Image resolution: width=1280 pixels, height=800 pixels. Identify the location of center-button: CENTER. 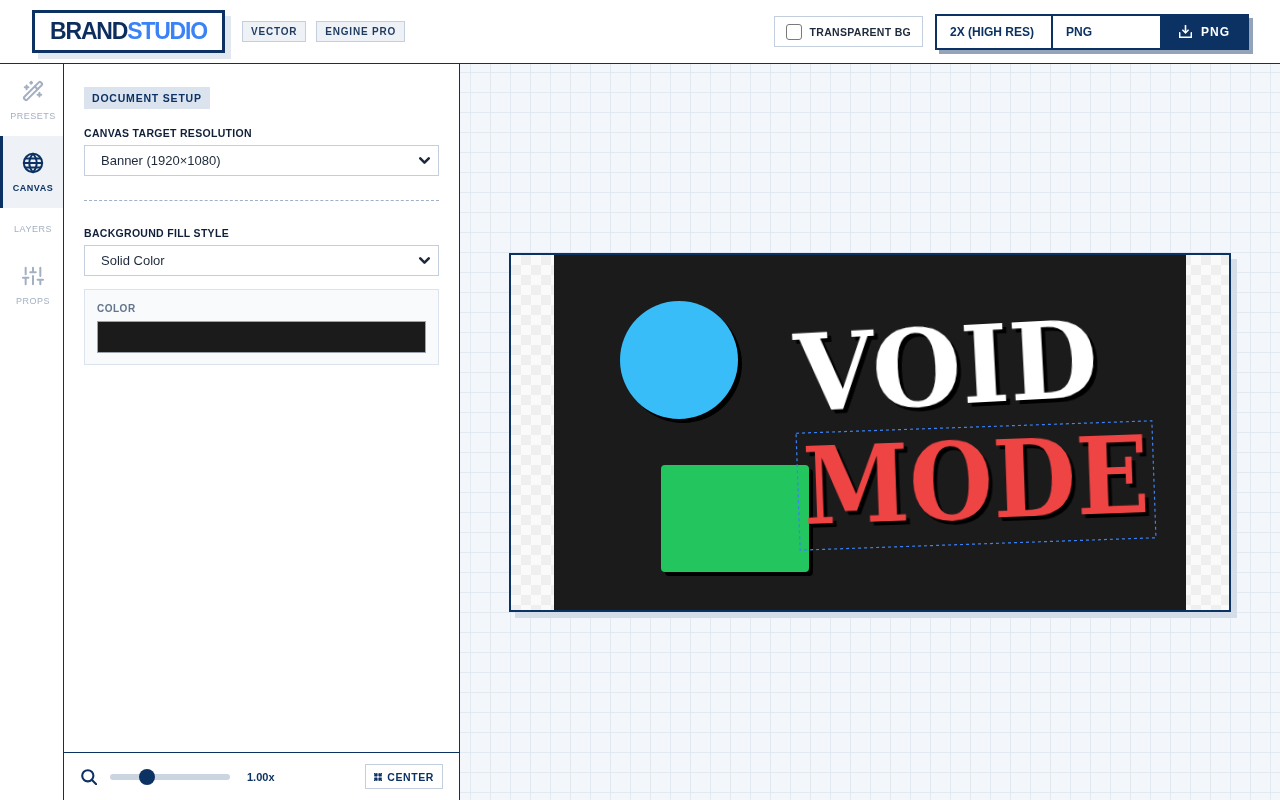
(404, 776).